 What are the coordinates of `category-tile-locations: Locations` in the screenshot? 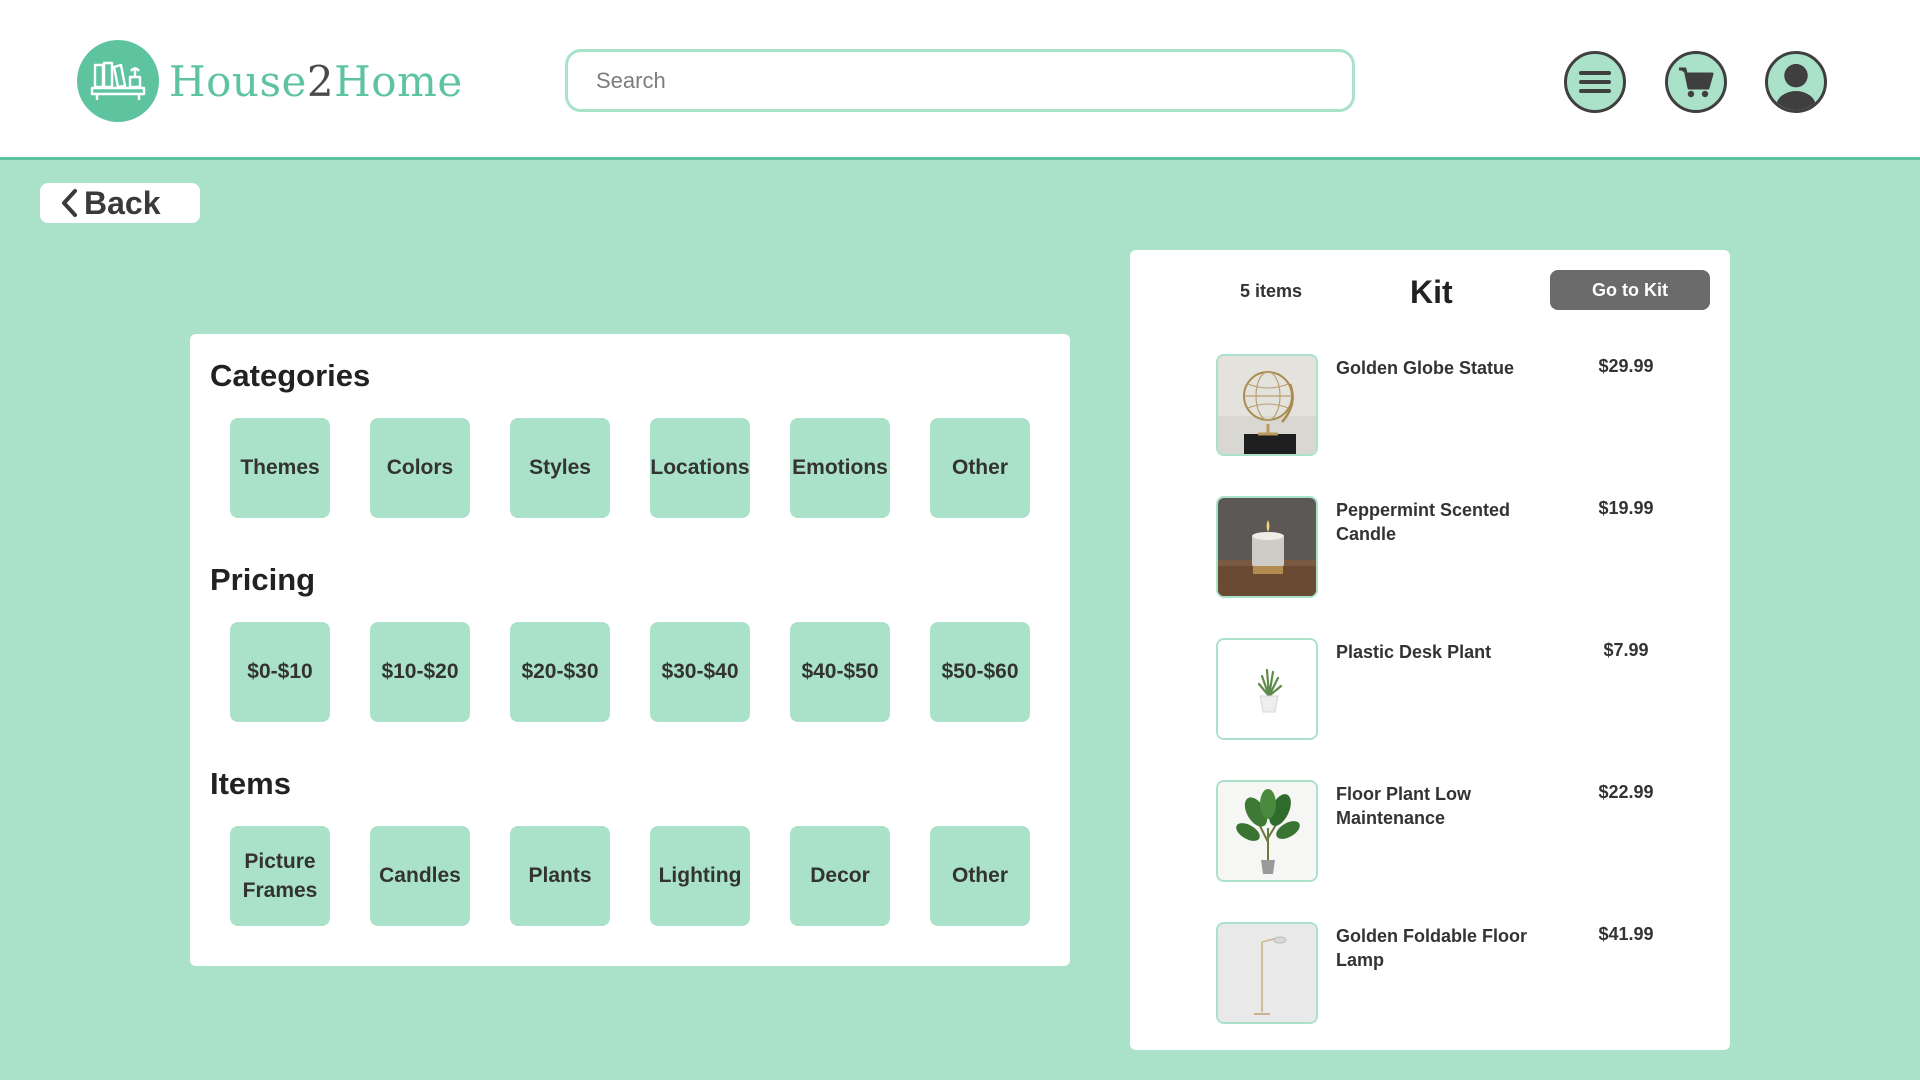 It's located at (700, 468).